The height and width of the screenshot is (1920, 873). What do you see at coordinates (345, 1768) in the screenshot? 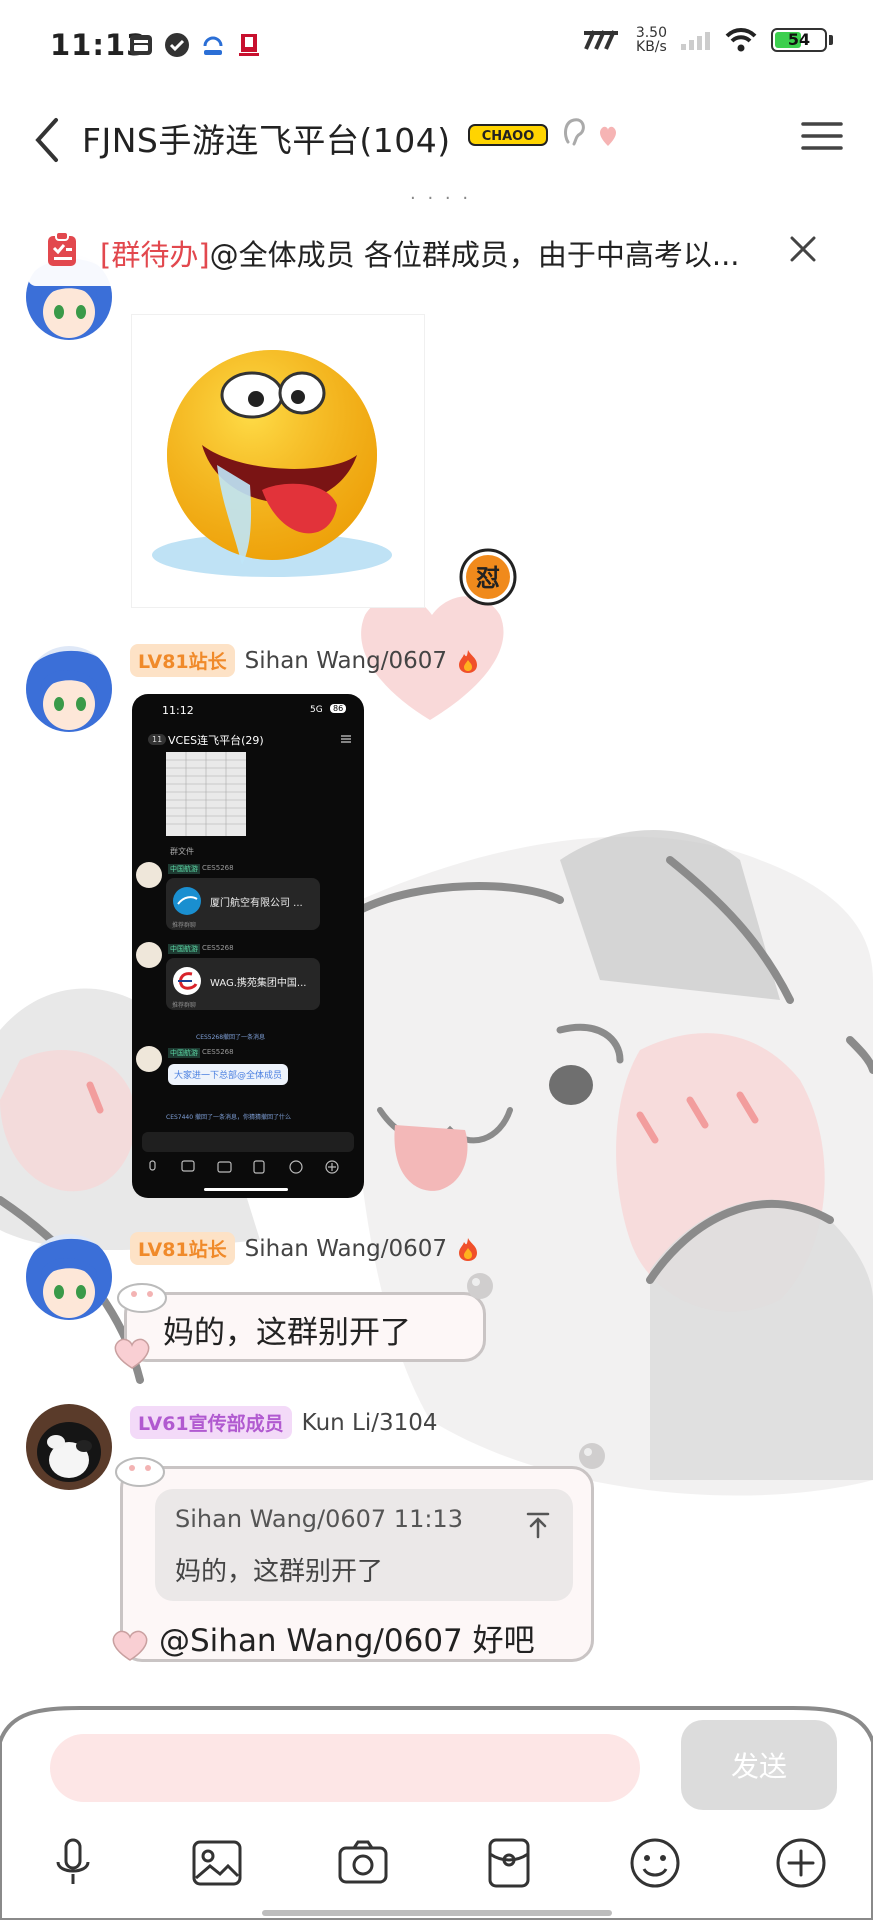
I see `message-input` at bounding box center [345, 1768].